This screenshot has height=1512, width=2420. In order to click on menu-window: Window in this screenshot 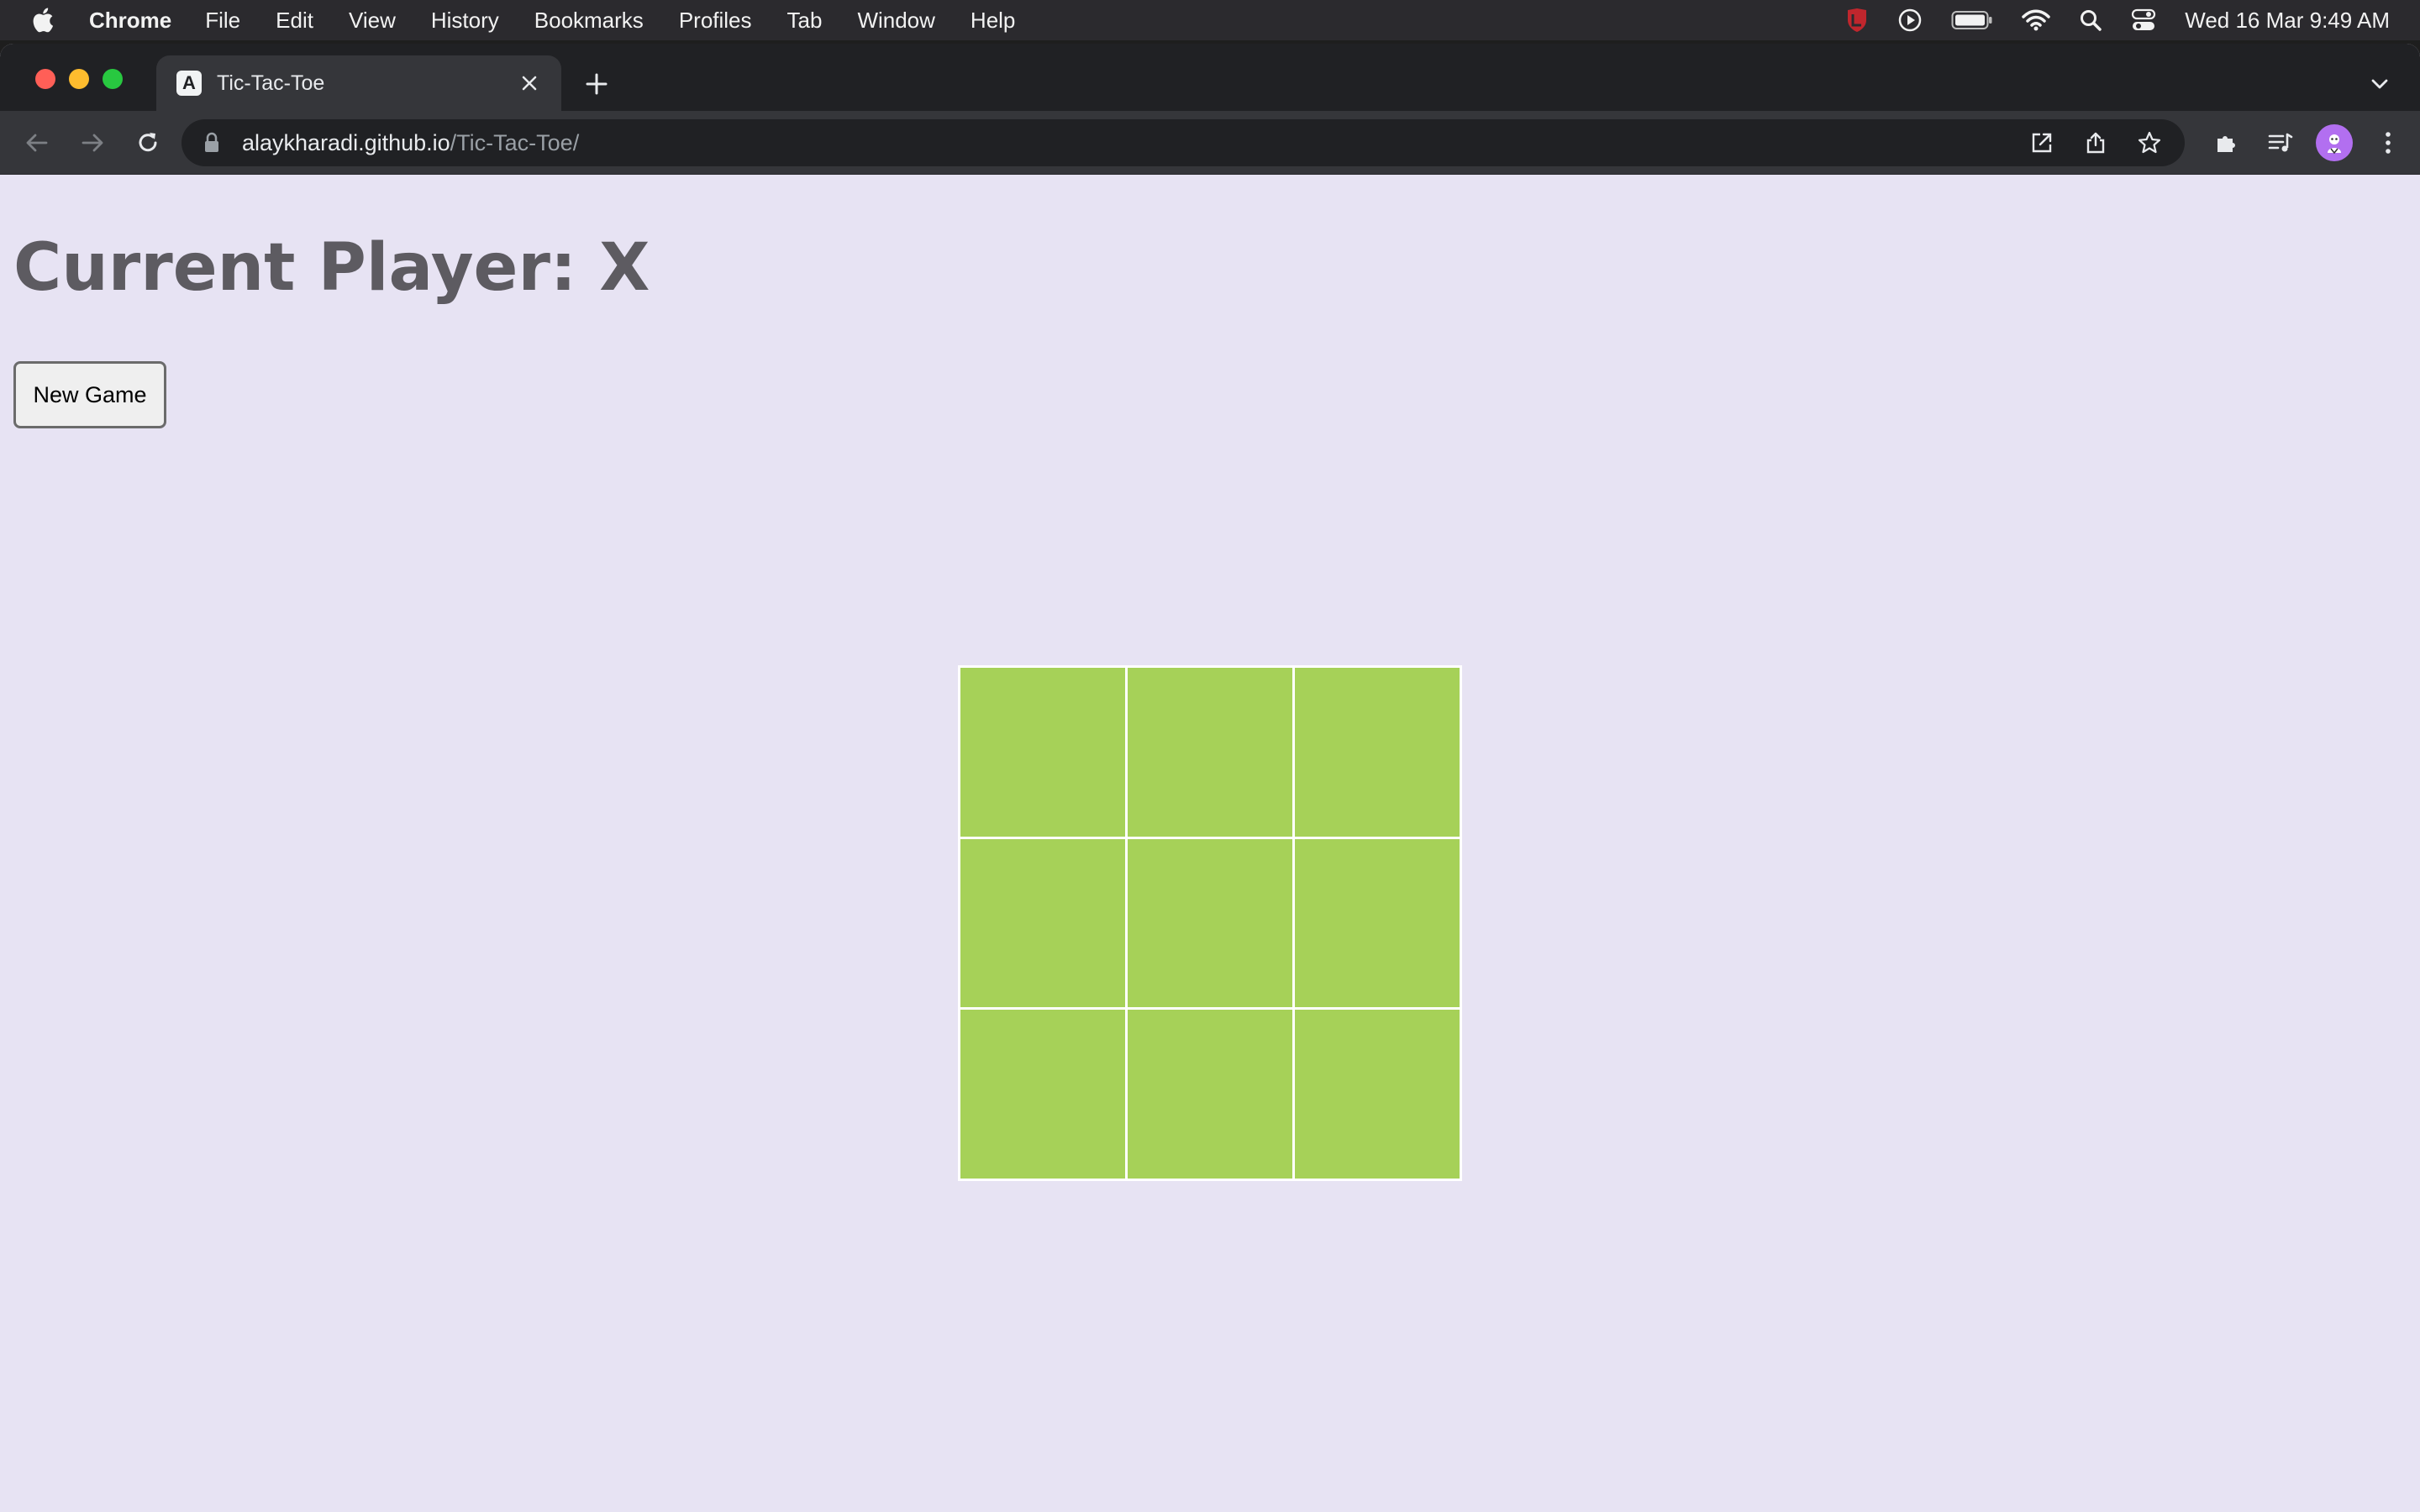, I will do `click(896, 21)`.